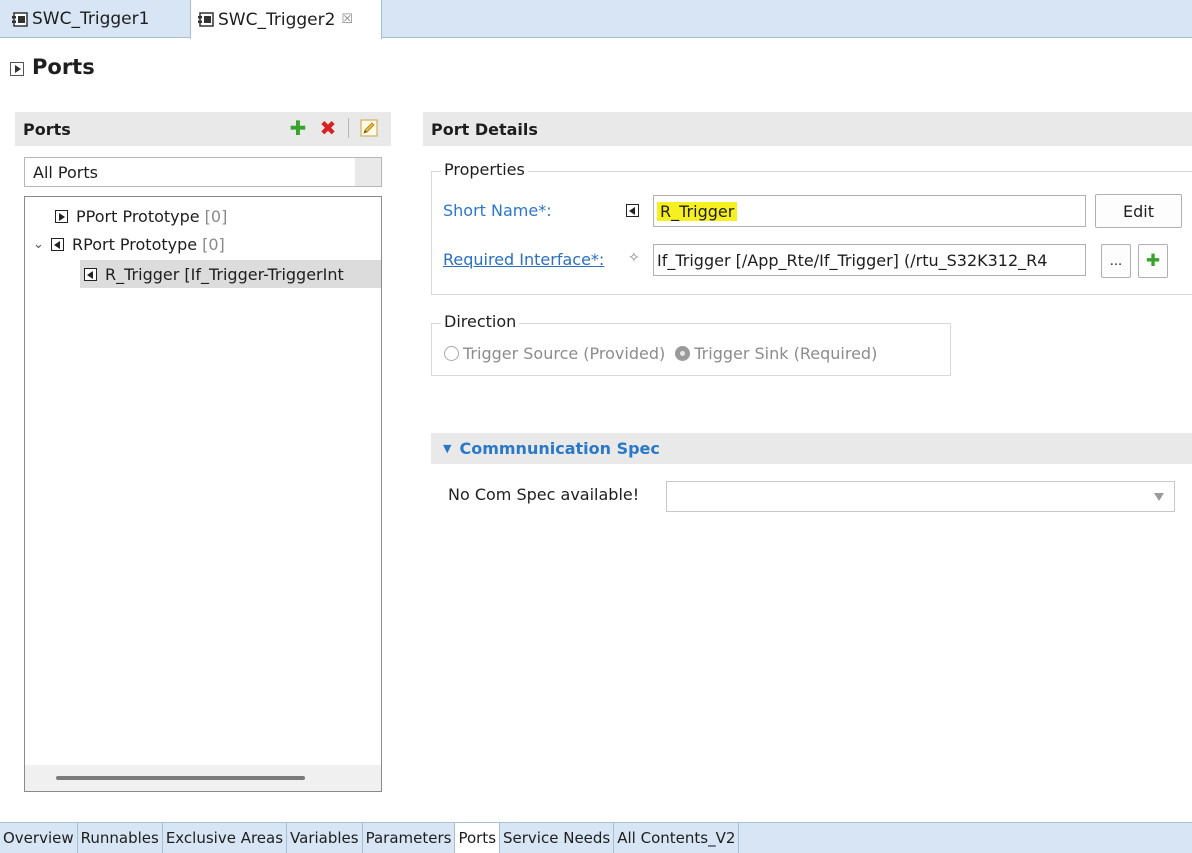  What do you see at coordinates (1159, 497) in the screenshot?
I see `chevron-down-icon` at bounding box center [1159, 497].